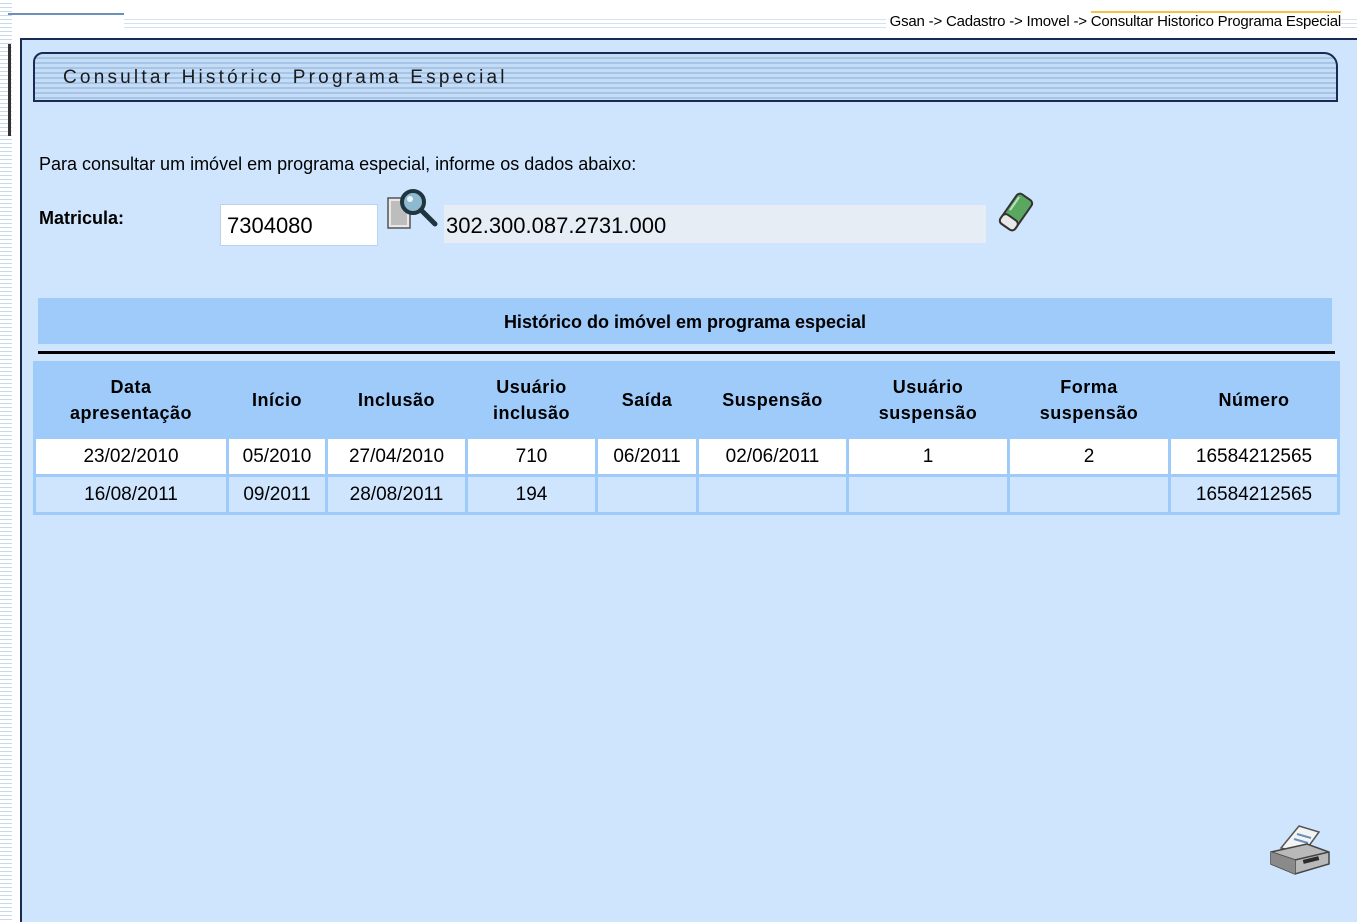 The image size is (1357, 922). Describe the element at coordinates (131, 494) in the screenshot. I see `cell-data-apresentacao: 16/08/2011` at that location.